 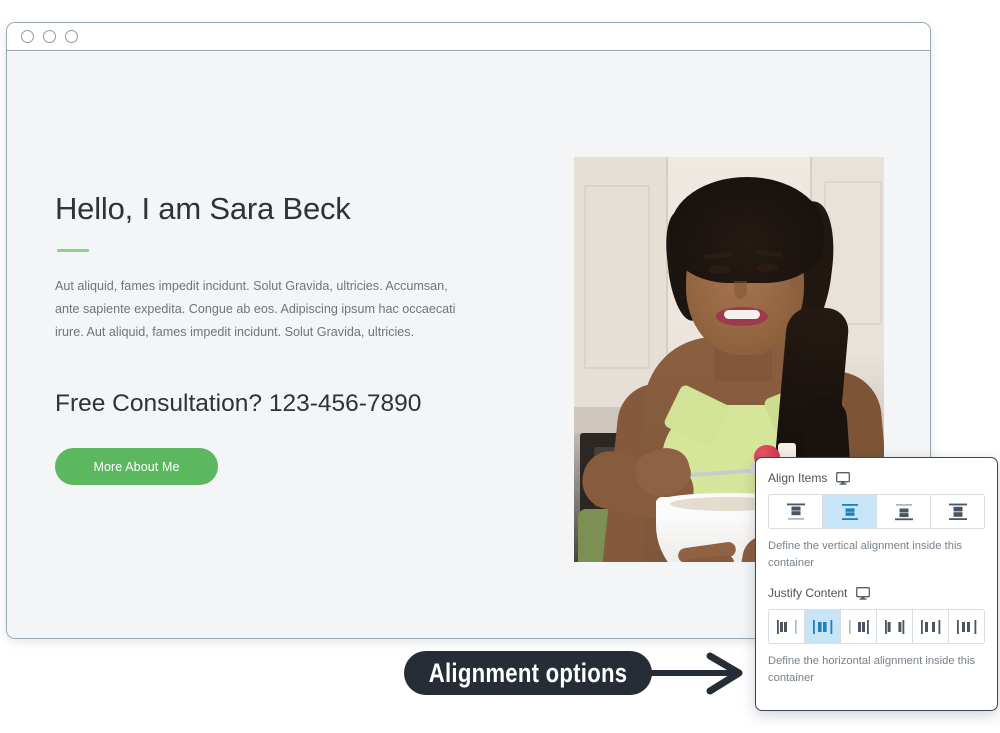 What do you see at coordinates (49, 36) in the screenshot?
I see `window-minimize-dot` at bounding box center [49, 36].